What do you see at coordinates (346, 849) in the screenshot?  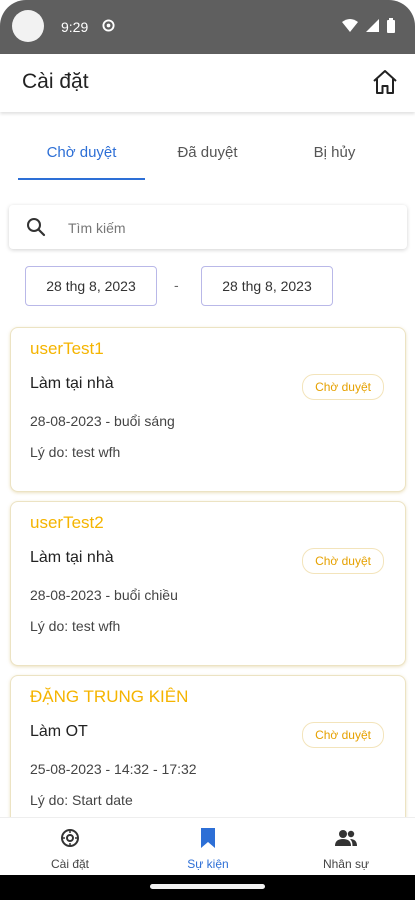 I see `nav-people: Nhân sự` at bounding box center [346, 849].